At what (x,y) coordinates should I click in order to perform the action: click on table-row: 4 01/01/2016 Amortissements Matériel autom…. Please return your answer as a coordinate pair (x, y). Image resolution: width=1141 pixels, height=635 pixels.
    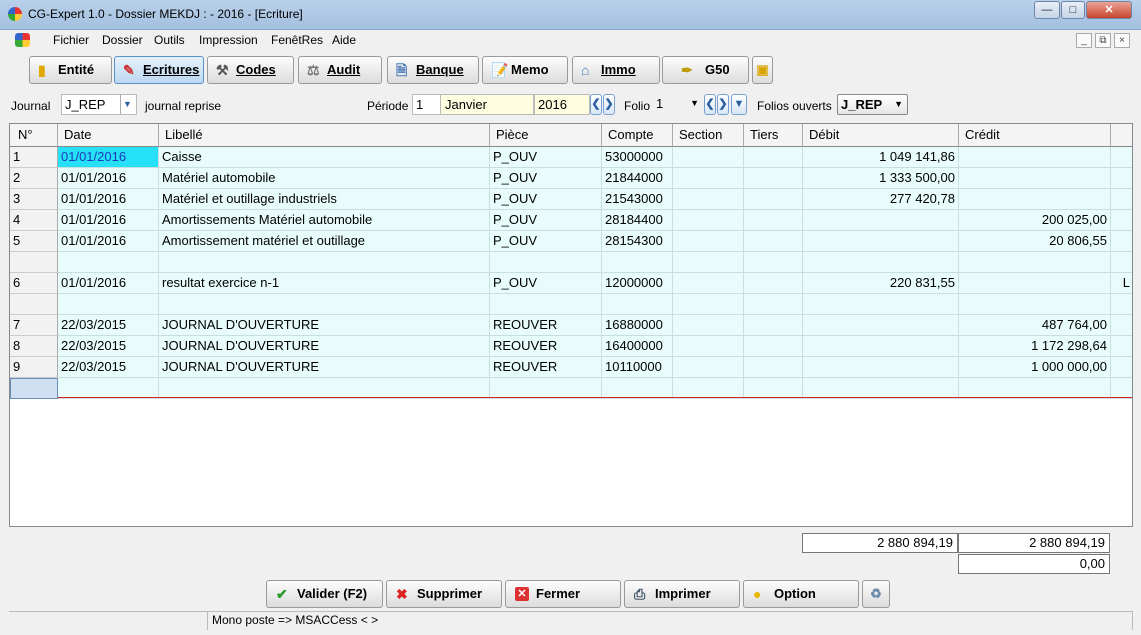
    Looking at the image, I should click on (571, 220).